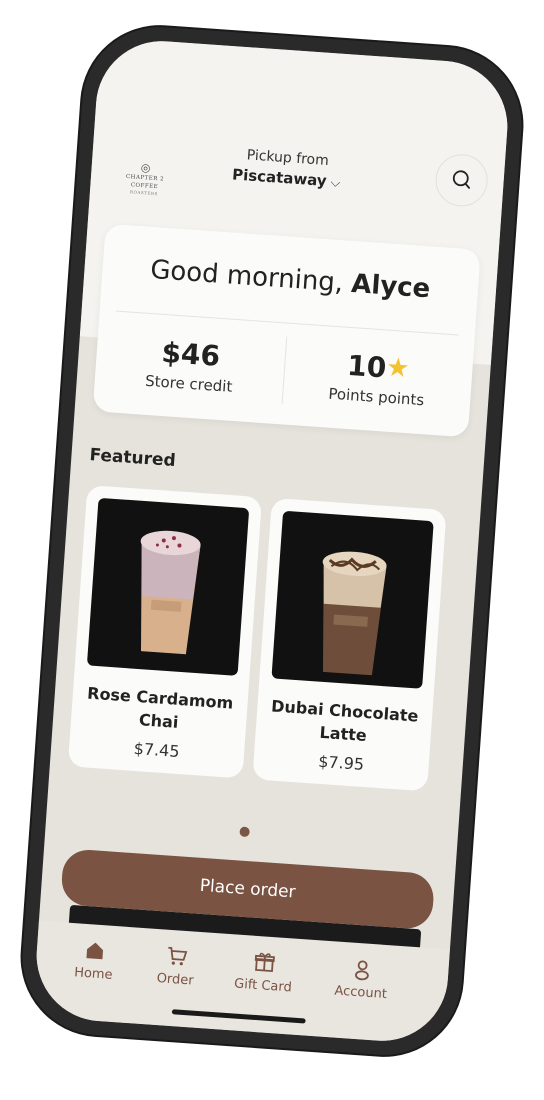  Describe the element at coordinates (367, 366) in the screenshot. I see `points-value: 10` at that location.